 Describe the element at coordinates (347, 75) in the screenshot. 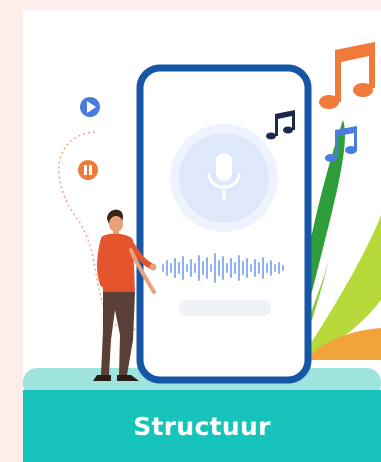

I see `music-note-icon` at that location.